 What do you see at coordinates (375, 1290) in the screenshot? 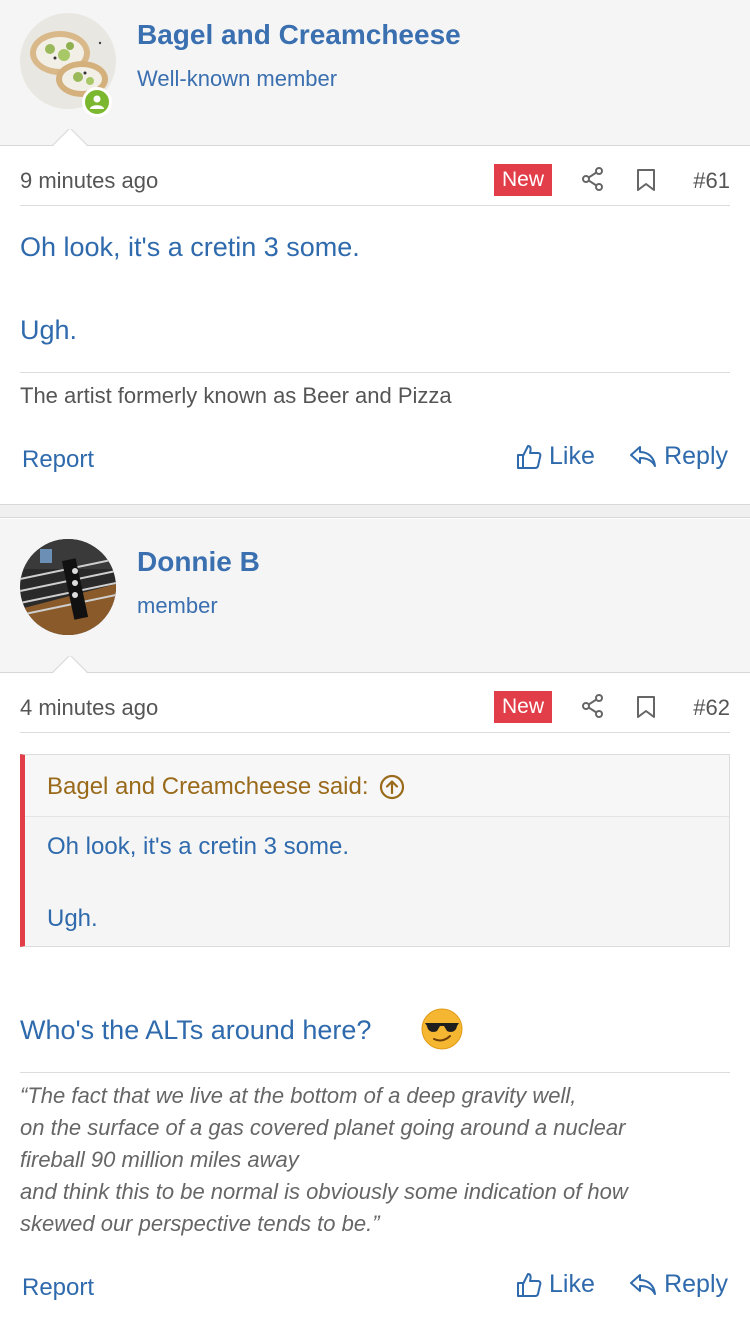
I see `post-62-actions: Report Like Reply` at bounding box center [375, 1290].